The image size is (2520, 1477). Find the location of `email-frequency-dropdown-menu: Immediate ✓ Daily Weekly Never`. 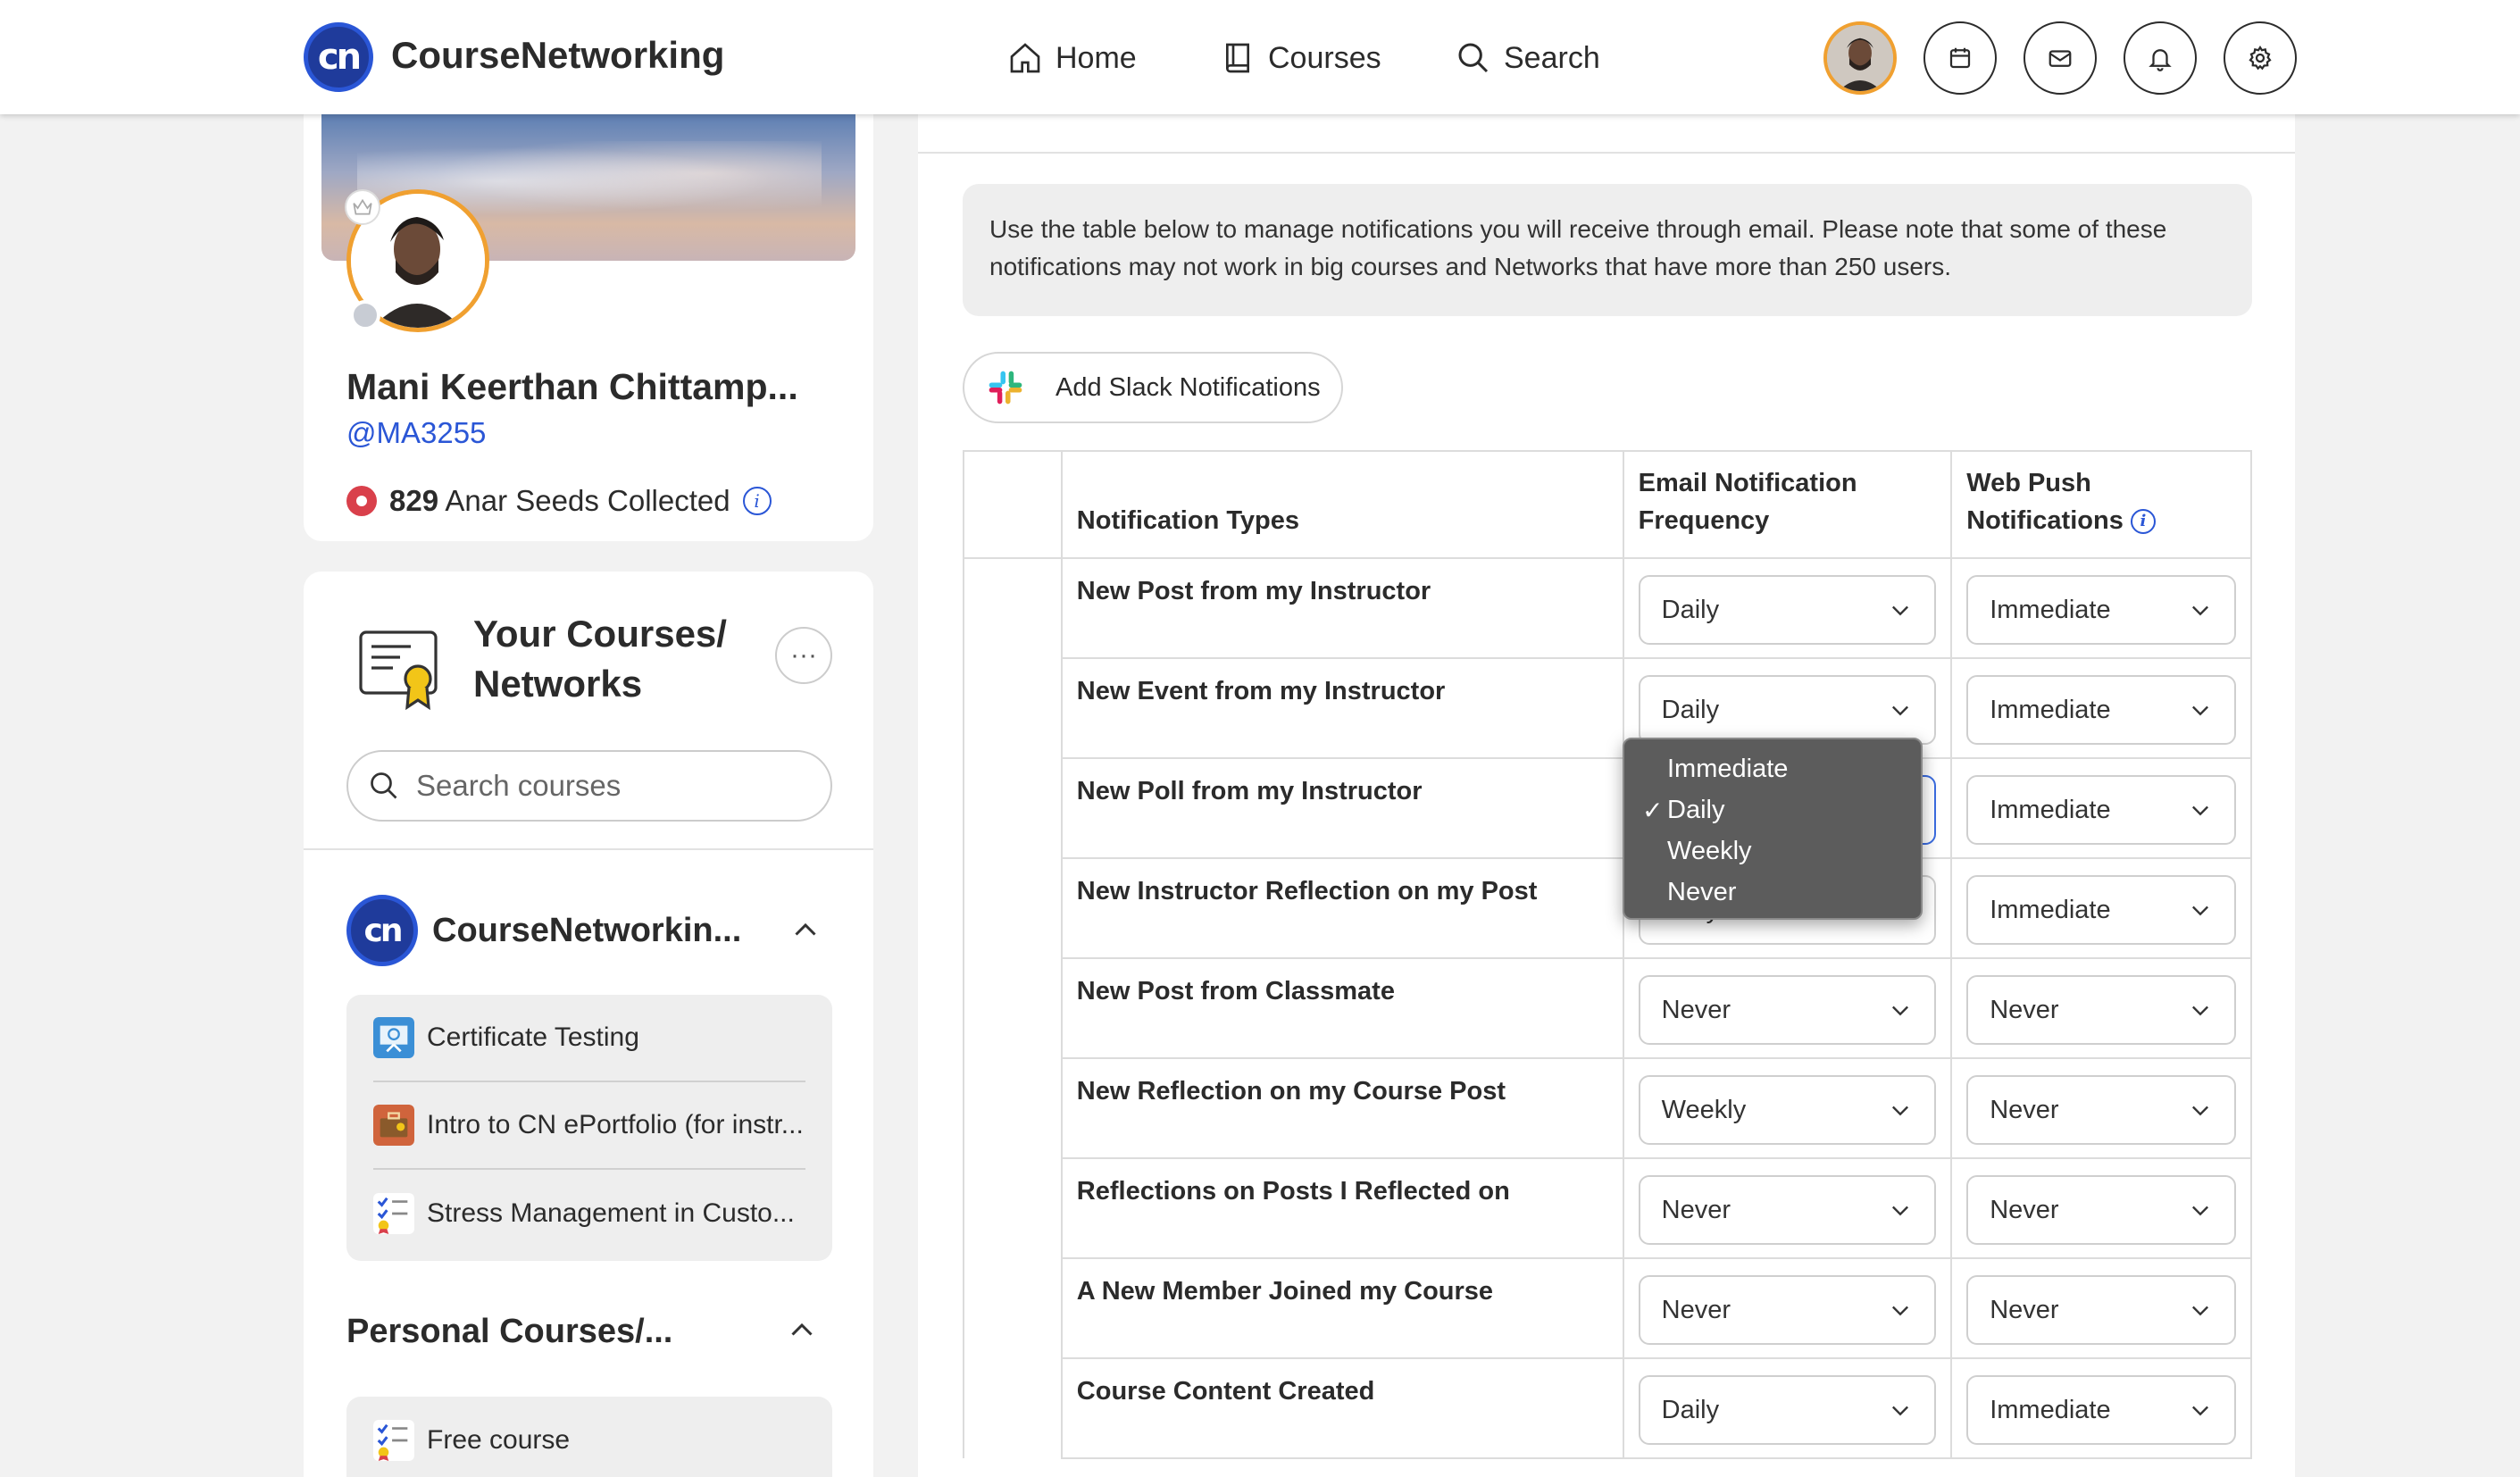

email-frequency-dropdown-menu: Immediate ✓ Daily Weekly Never is located at coordinates (1773, 829).